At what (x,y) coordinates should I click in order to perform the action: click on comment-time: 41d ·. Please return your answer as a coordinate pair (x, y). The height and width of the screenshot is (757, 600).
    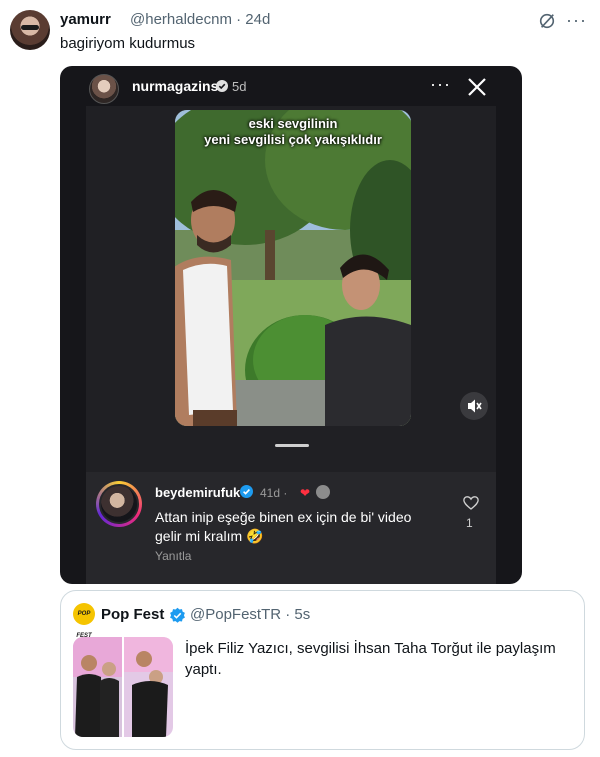
    Looking at the image, I should click on (274, 493).